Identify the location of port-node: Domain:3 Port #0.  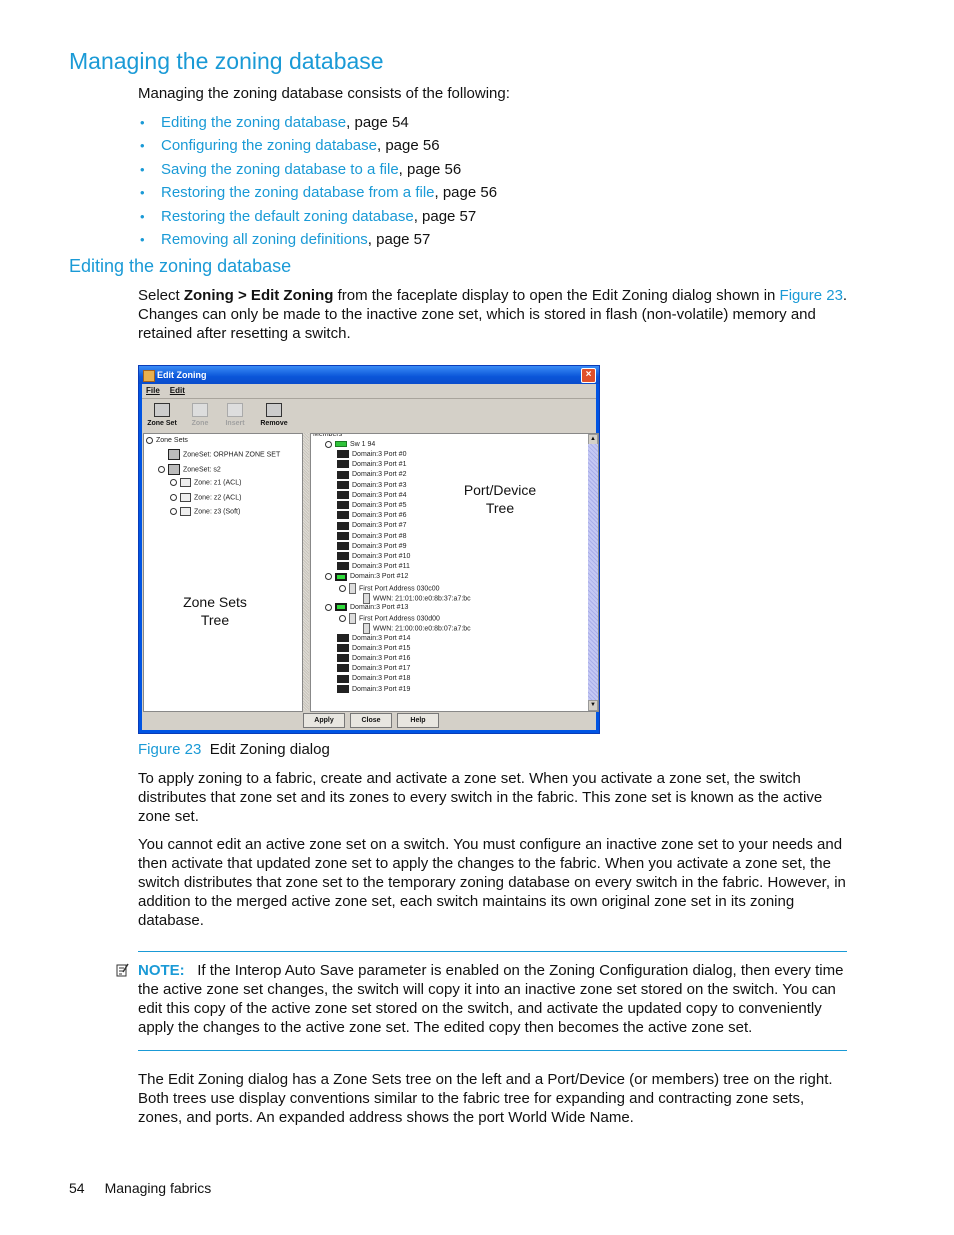
(371, 454).